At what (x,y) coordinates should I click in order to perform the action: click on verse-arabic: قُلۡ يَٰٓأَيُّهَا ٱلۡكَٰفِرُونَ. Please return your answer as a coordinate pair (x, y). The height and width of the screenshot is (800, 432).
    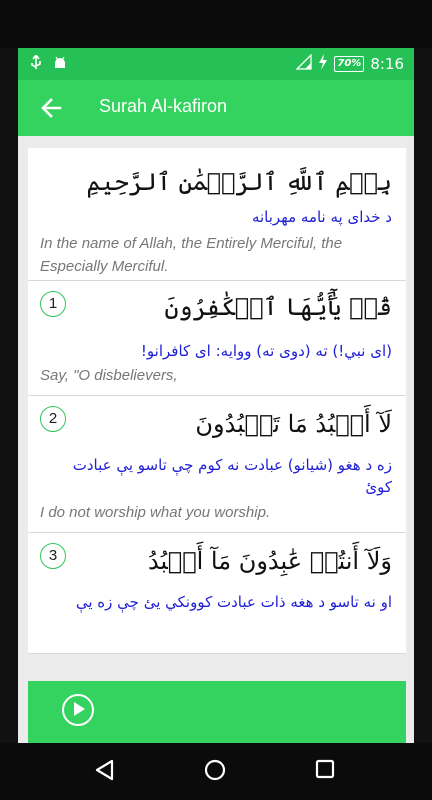
    Looking at the image, I should click on (278, 307).